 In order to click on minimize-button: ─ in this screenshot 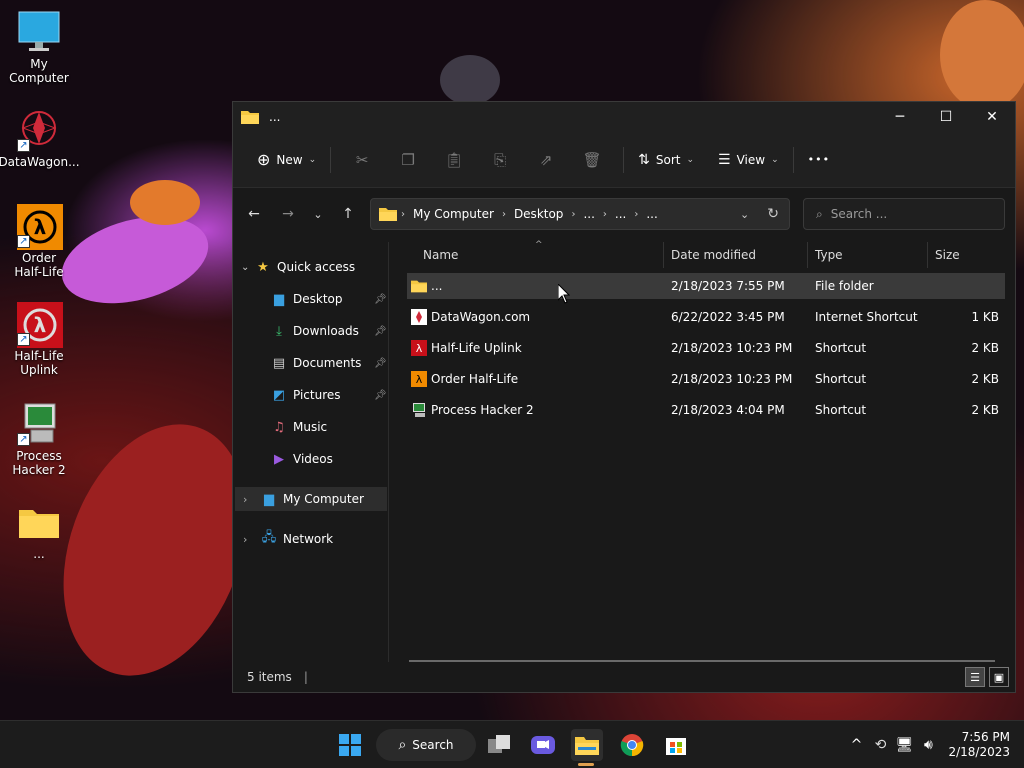, I will do `click(900, 117)`.